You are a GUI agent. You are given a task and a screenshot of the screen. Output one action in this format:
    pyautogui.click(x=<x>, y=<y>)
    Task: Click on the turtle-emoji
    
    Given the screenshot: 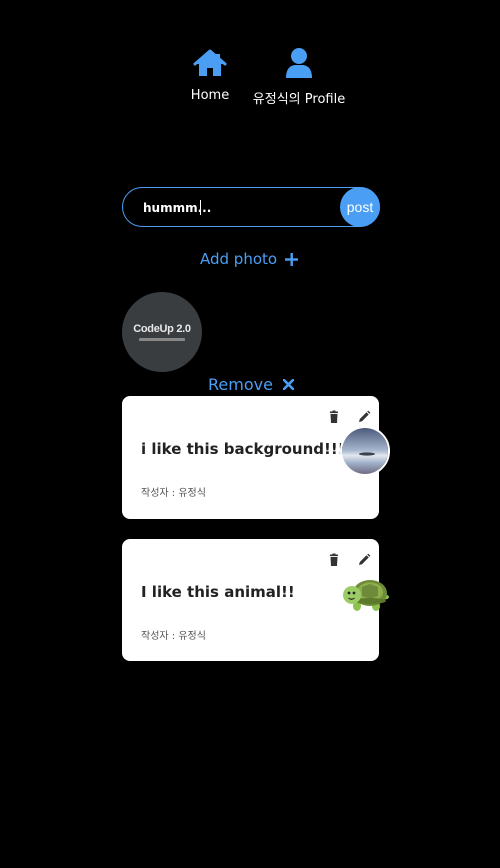 What is the action you would take?
    pyautogui.click(x=366, y=595)
    